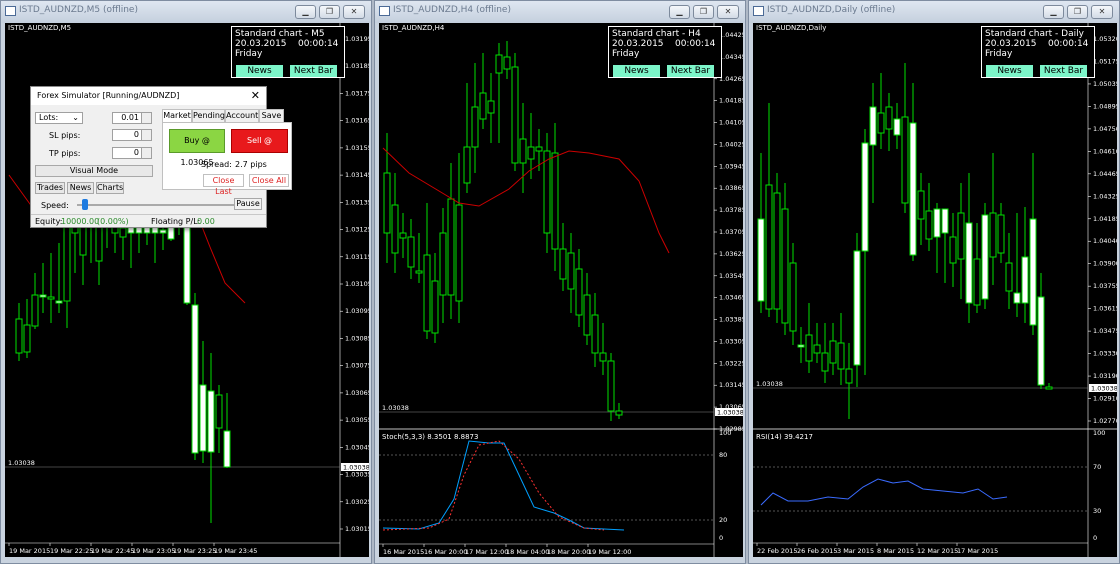 The width and height of the screenshot is (1120, 564). What do you see at coordinates (280, 34) in the screenshot?
I see `chart-type-label: Standard chart - M5` at bounding box center [280, 34].